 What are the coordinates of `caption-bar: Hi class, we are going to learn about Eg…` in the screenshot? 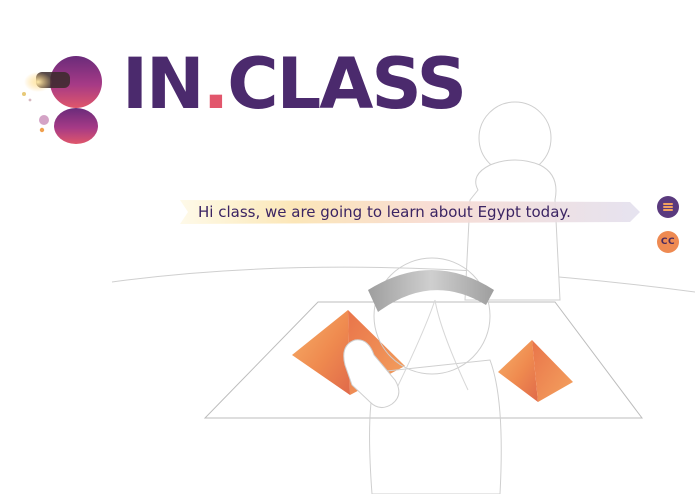 It's located at (410, 212).